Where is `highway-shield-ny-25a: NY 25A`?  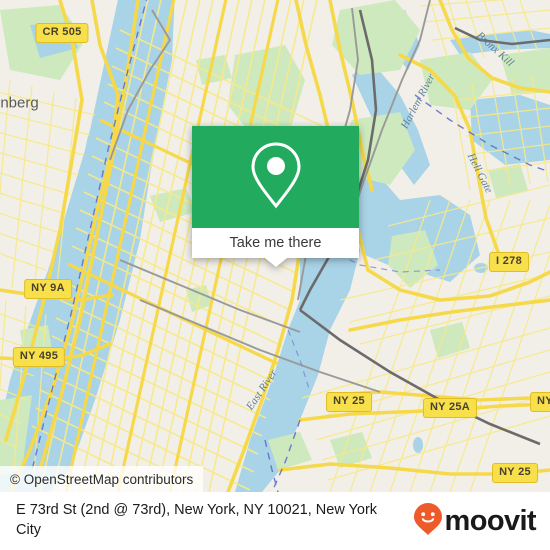 highway-shield-ny-25a: NY 25A is located at coordinates (450, 408).